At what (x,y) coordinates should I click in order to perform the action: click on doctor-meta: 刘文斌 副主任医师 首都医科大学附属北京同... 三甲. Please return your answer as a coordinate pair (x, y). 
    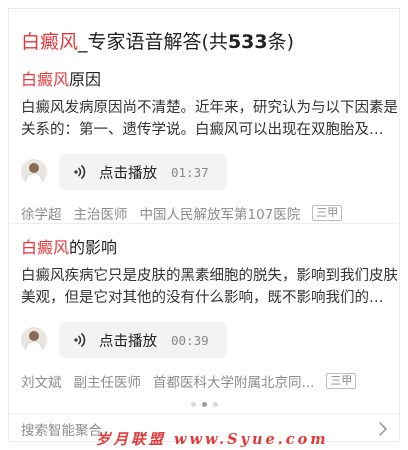
    Looking at the image, I should click on (209, 381).